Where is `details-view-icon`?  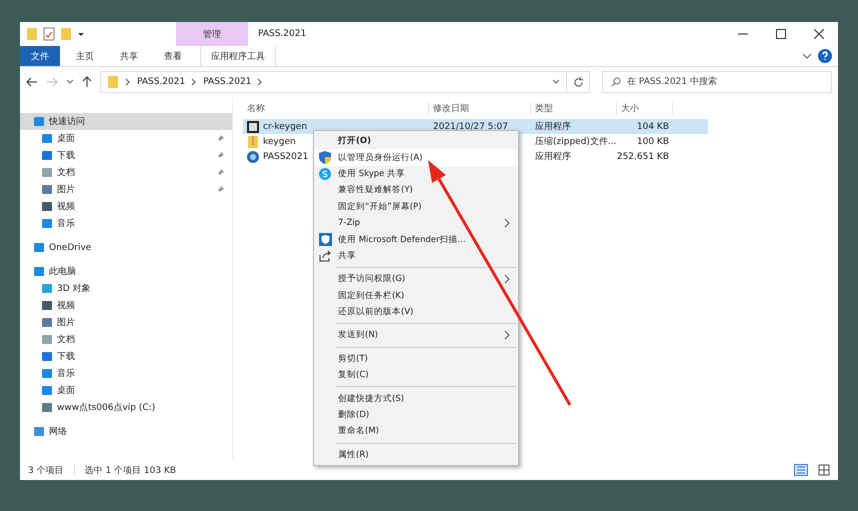 details-view-icon is located at coordinates (801, 470).